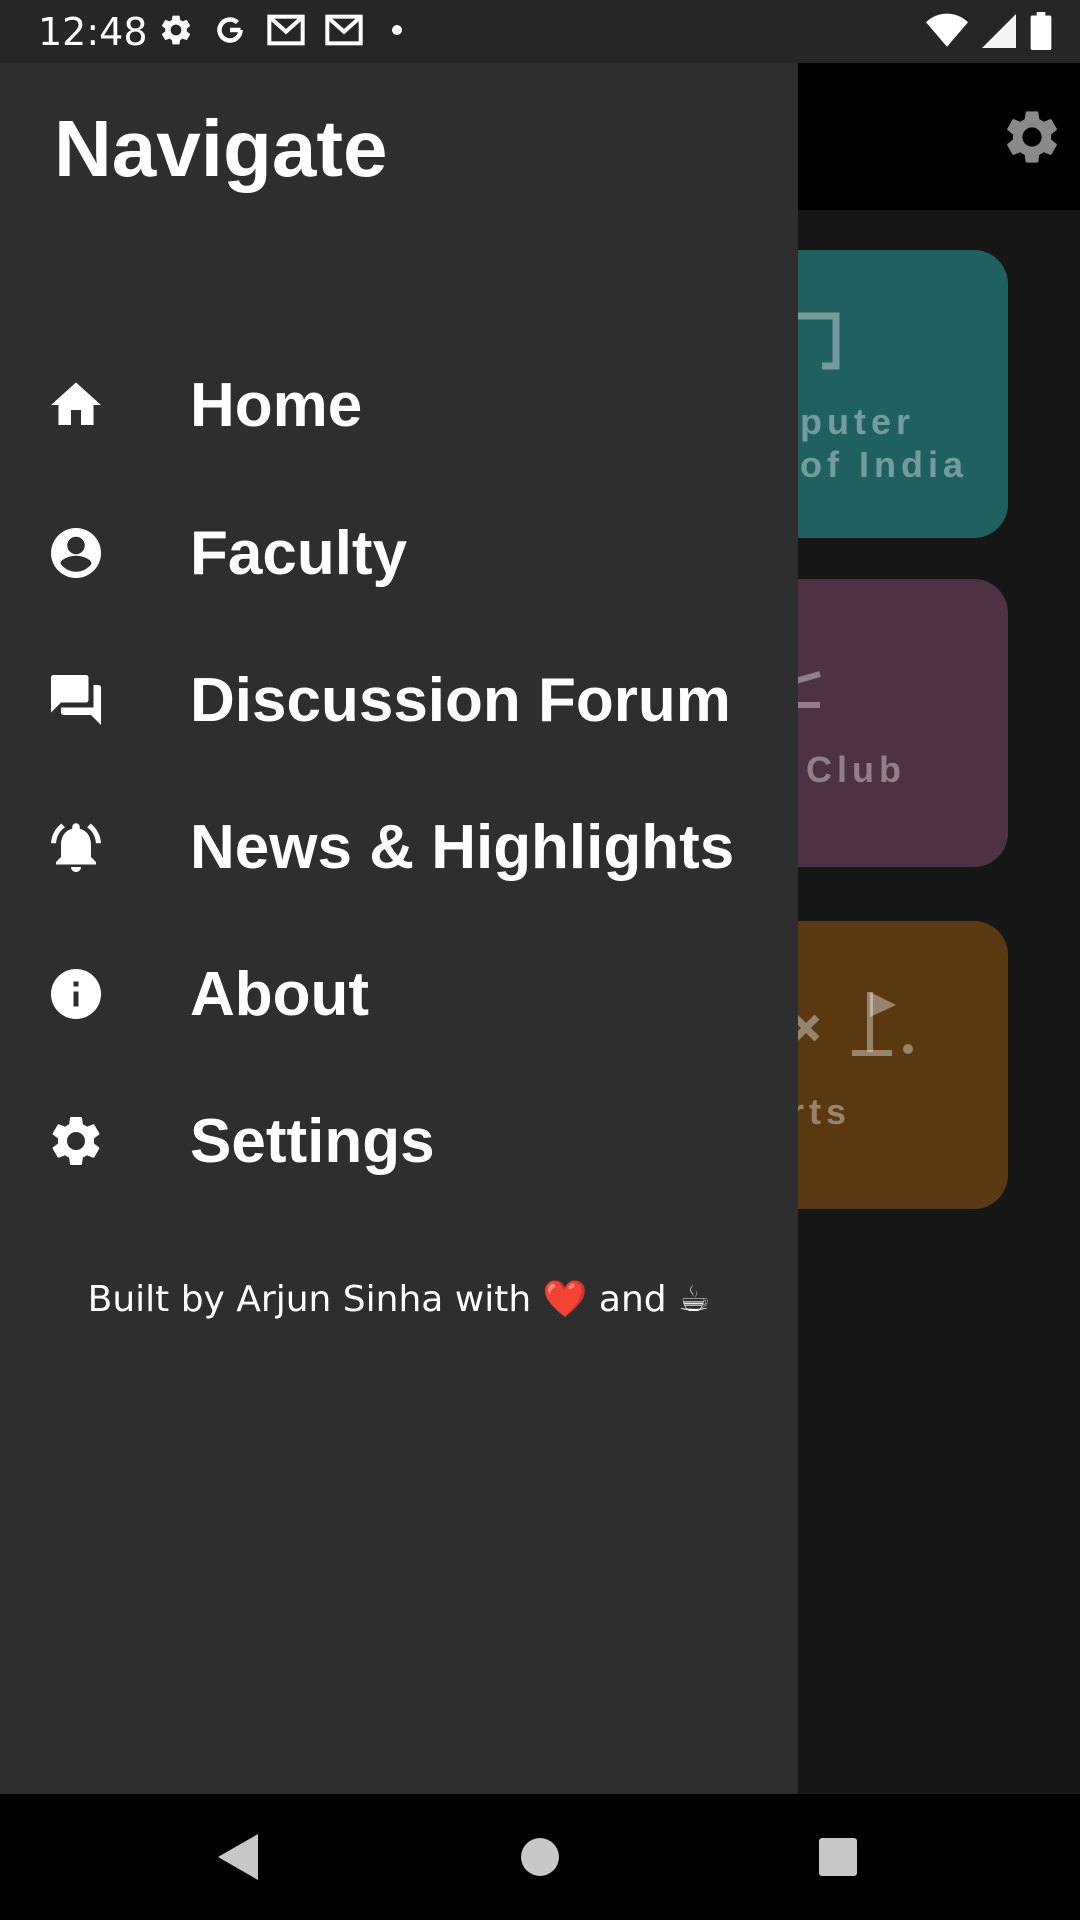 The image size is (1080, 1920). I want to click on bell-ring-icon, so click(76, 847).